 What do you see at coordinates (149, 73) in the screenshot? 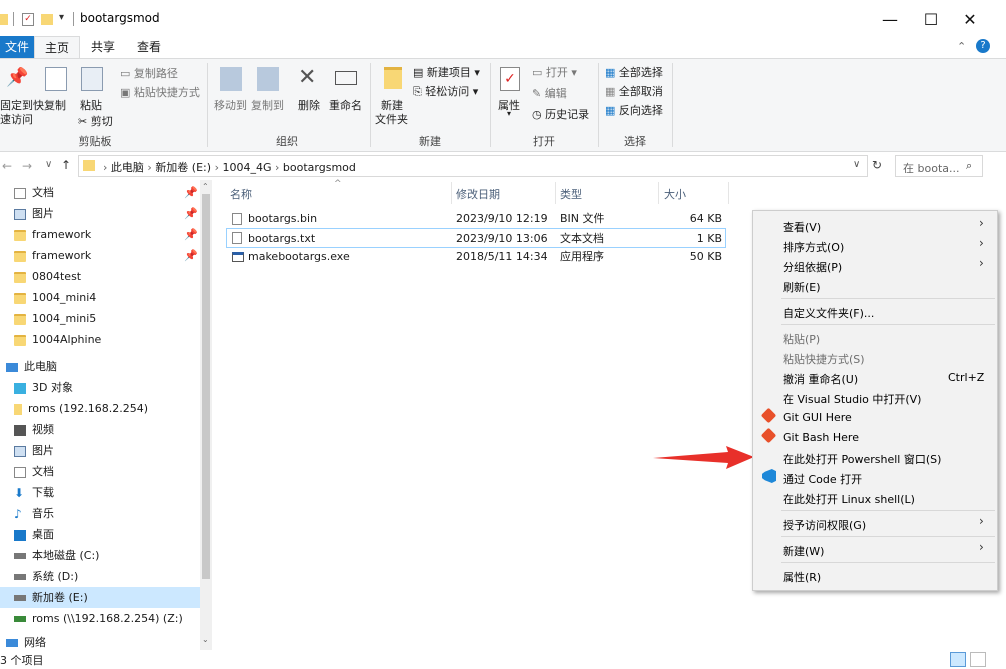
I see `copy-path-button: ▭ 复制路径` at bounding box center [149, 73].